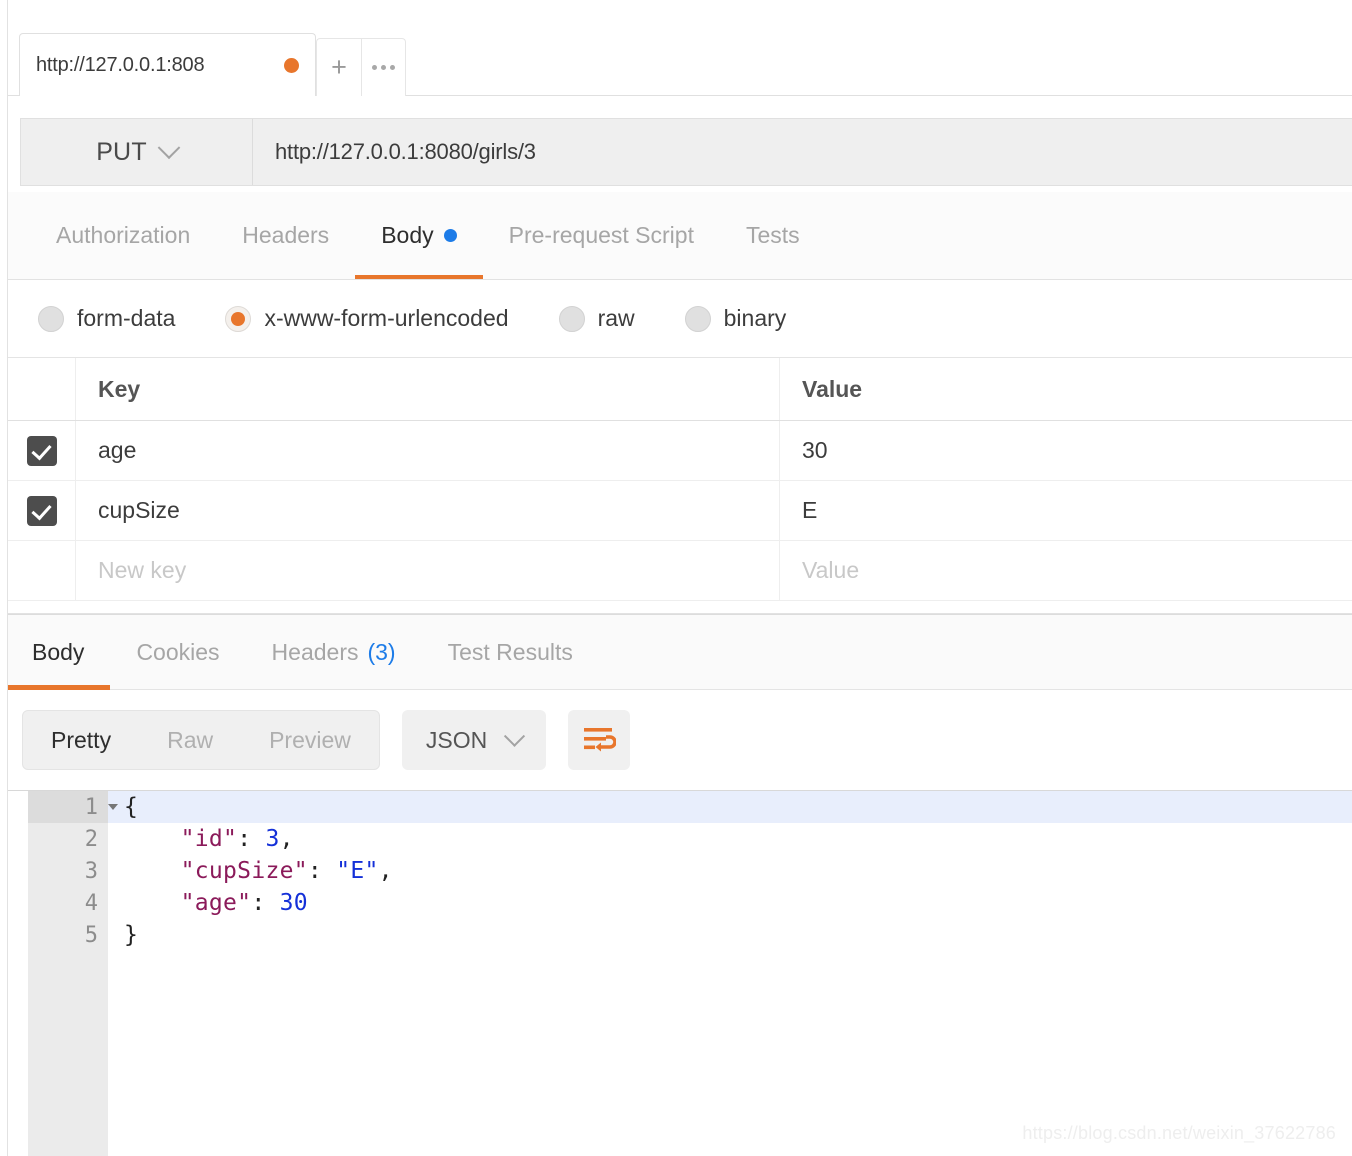 This screenshot has height=1156, width=1352. I want to click on radio-x-www-form-urlencoded-label: x-www-form-urlencoded, so click(386, 318).